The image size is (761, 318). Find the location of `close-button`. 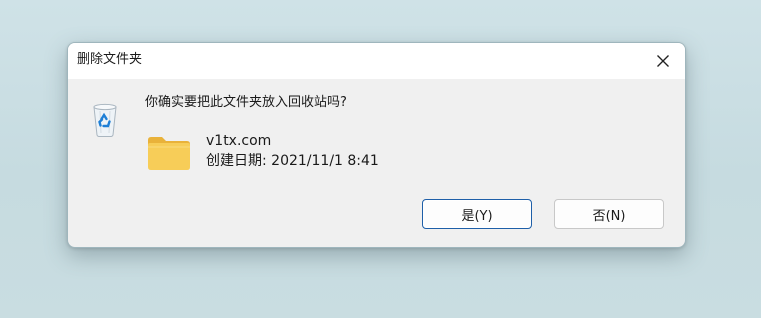

close-button is located at coordinates (663, 61).